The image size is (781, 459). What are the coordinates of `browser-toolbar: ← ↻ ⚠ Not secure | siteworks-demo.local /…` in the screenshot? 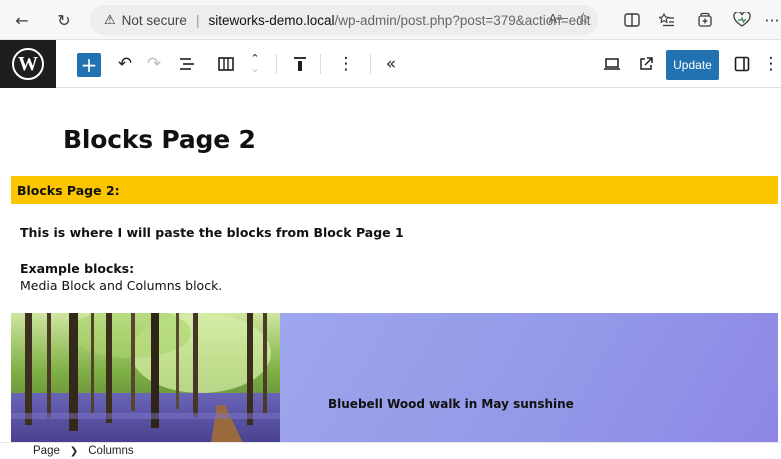 It's located at (390, 20).